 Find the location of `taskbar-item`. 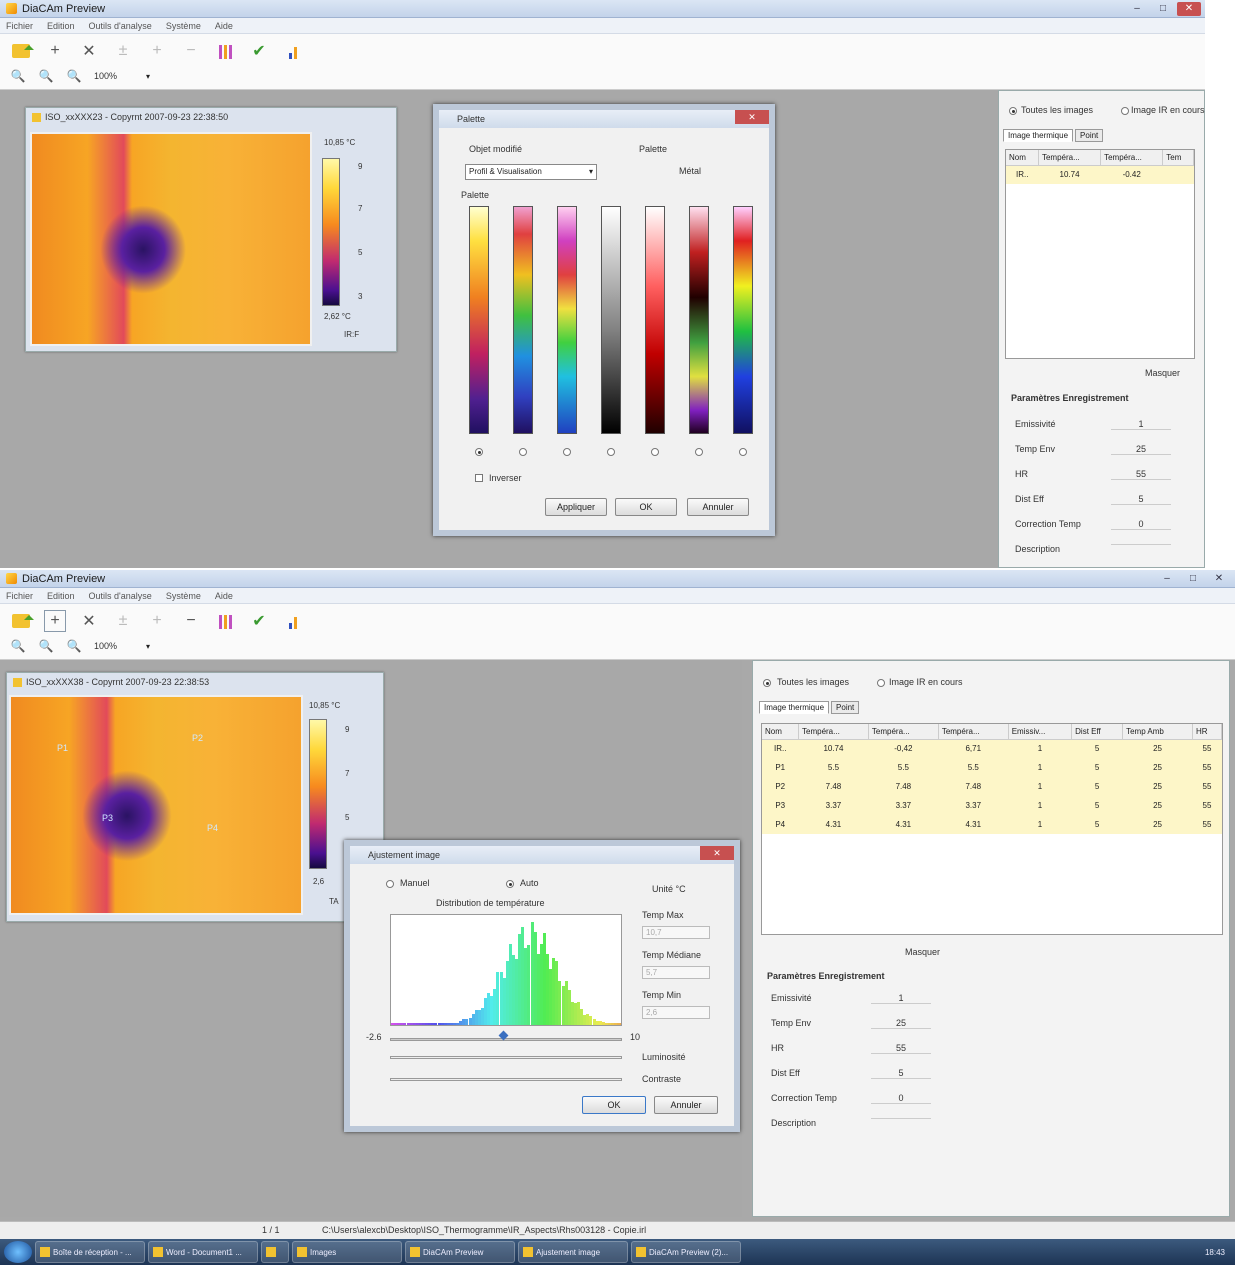

taskbar-item is located at coordinates (275, 1252).